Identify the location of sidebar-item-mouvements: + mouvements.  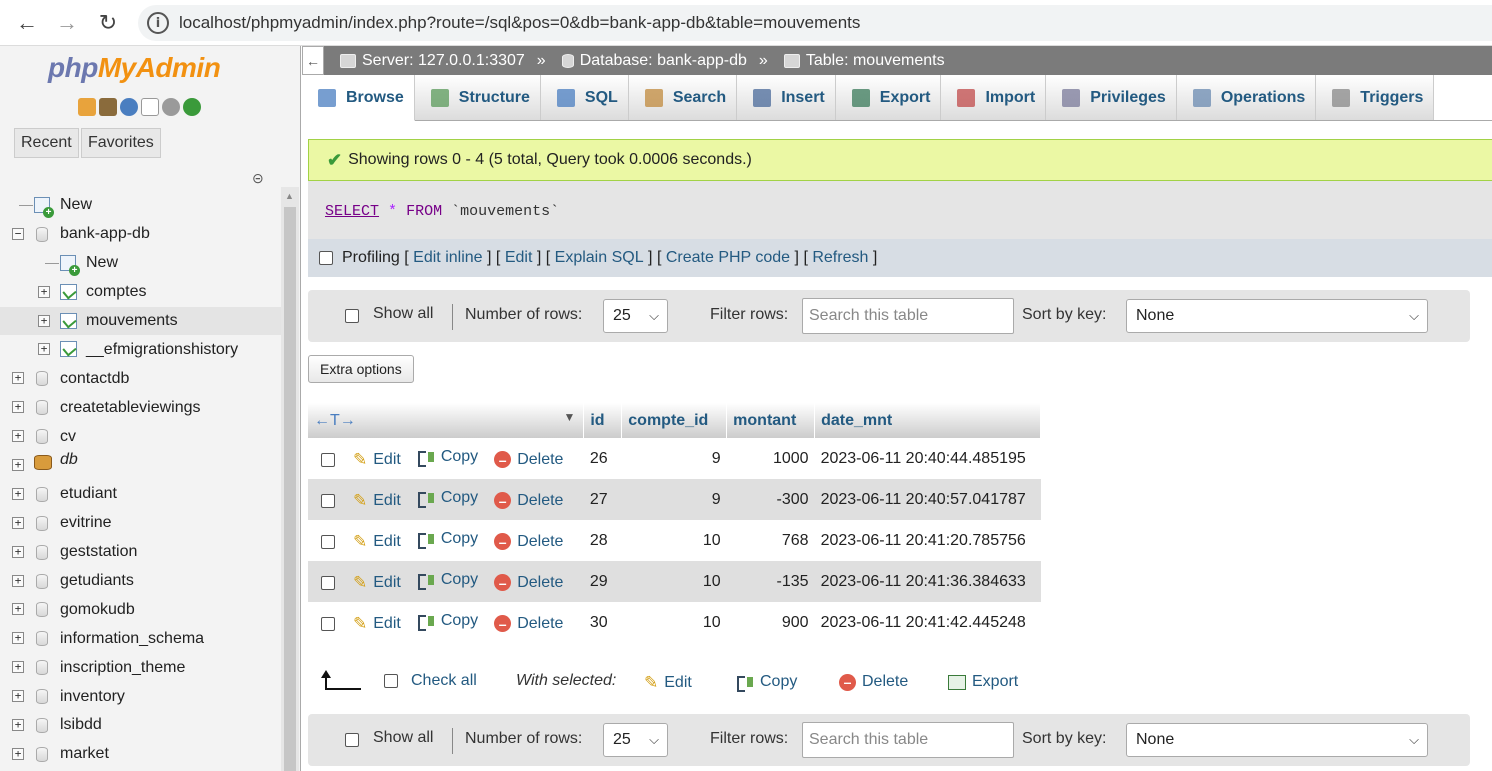
(140, 321).